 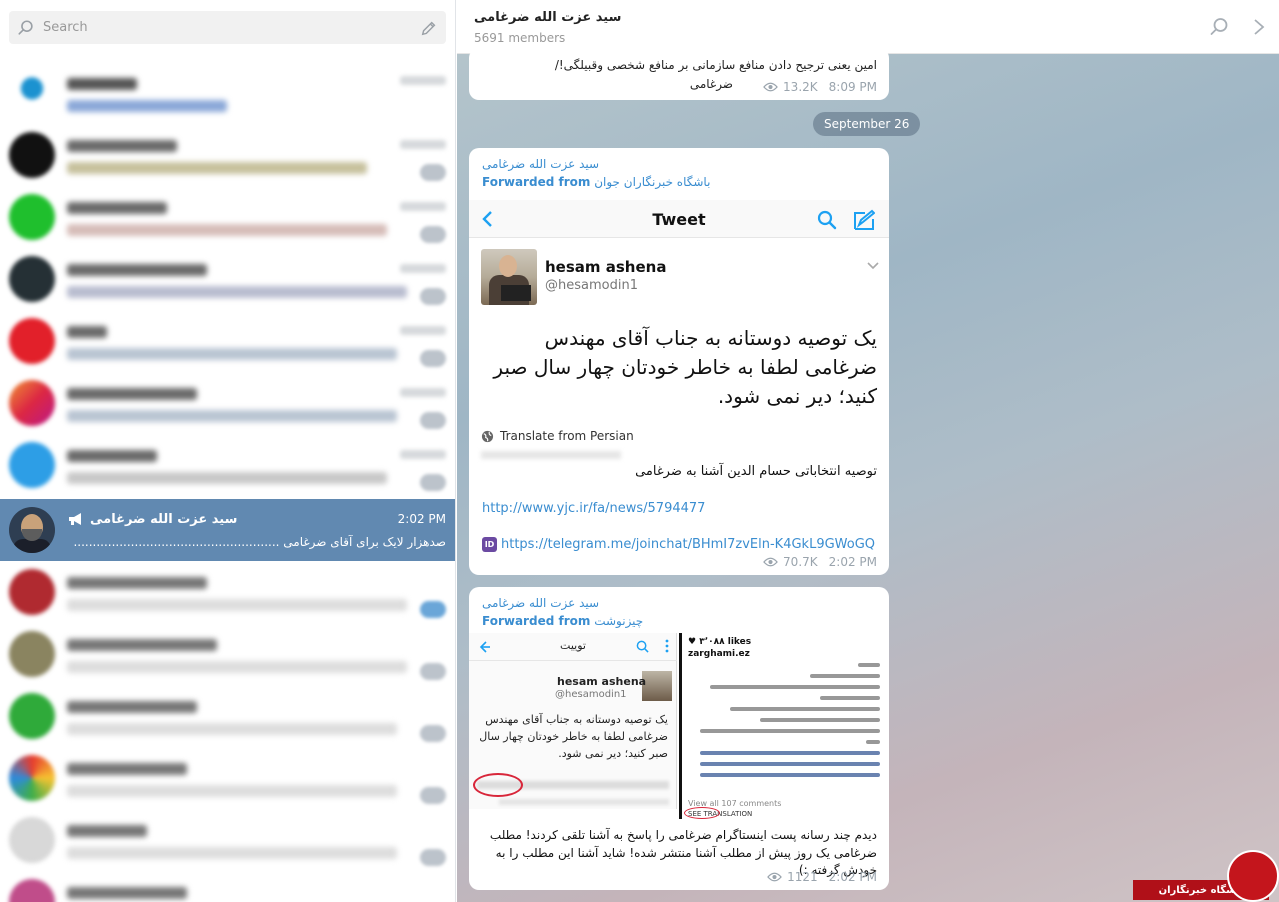 What do you see at coordinates (652, 182) in the screenshot?
I see `forwarded-source: باشگاه خبرنگاران جوان` at bounding box center [652, 182].